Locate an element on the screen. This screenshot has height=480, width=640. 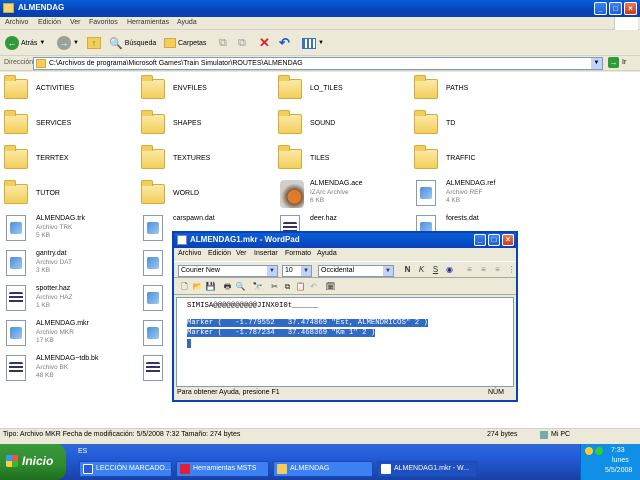
list-item: WORLD is located at coordinates (202, 195).